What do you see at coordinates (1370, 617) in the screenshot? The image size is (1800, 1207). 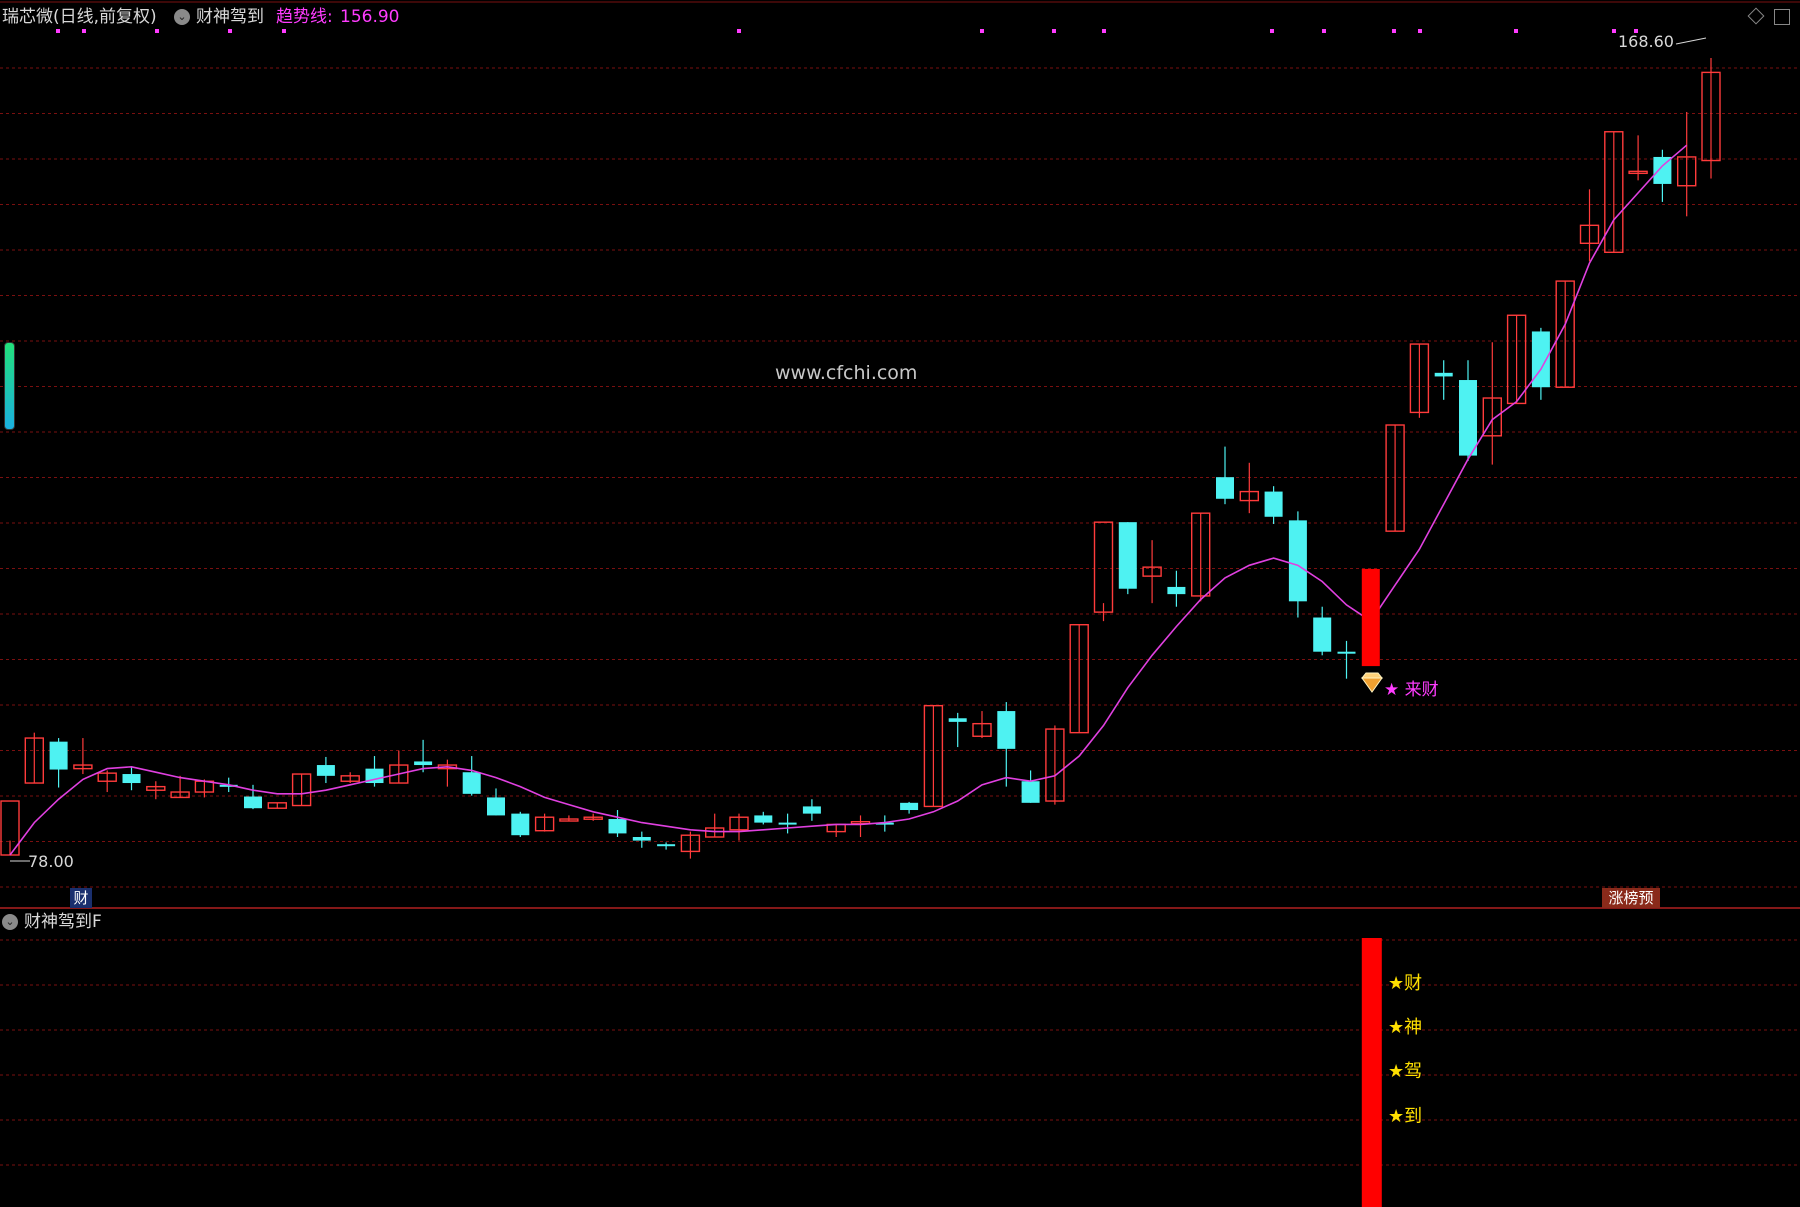 I see `signal-candle` at bounding box center [1370, 617].